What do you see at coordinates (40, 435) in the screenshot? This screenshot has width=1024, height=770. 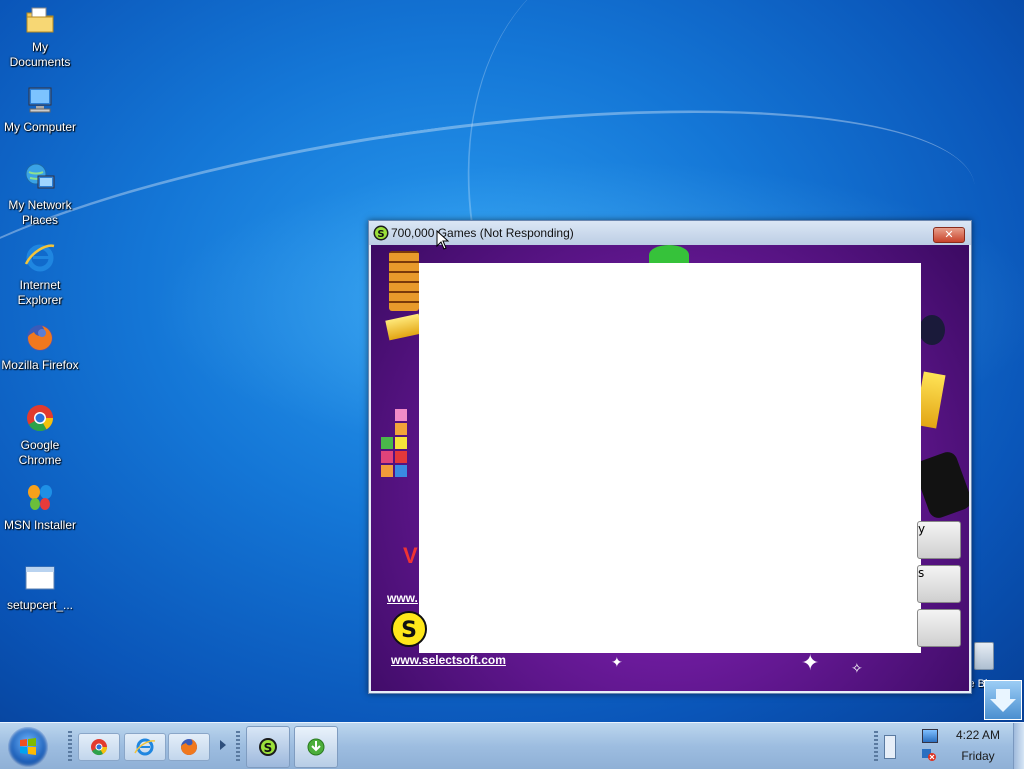 I see `desktop-icon-google-chrome: Google Chrome` at bounding box center [40, 435].